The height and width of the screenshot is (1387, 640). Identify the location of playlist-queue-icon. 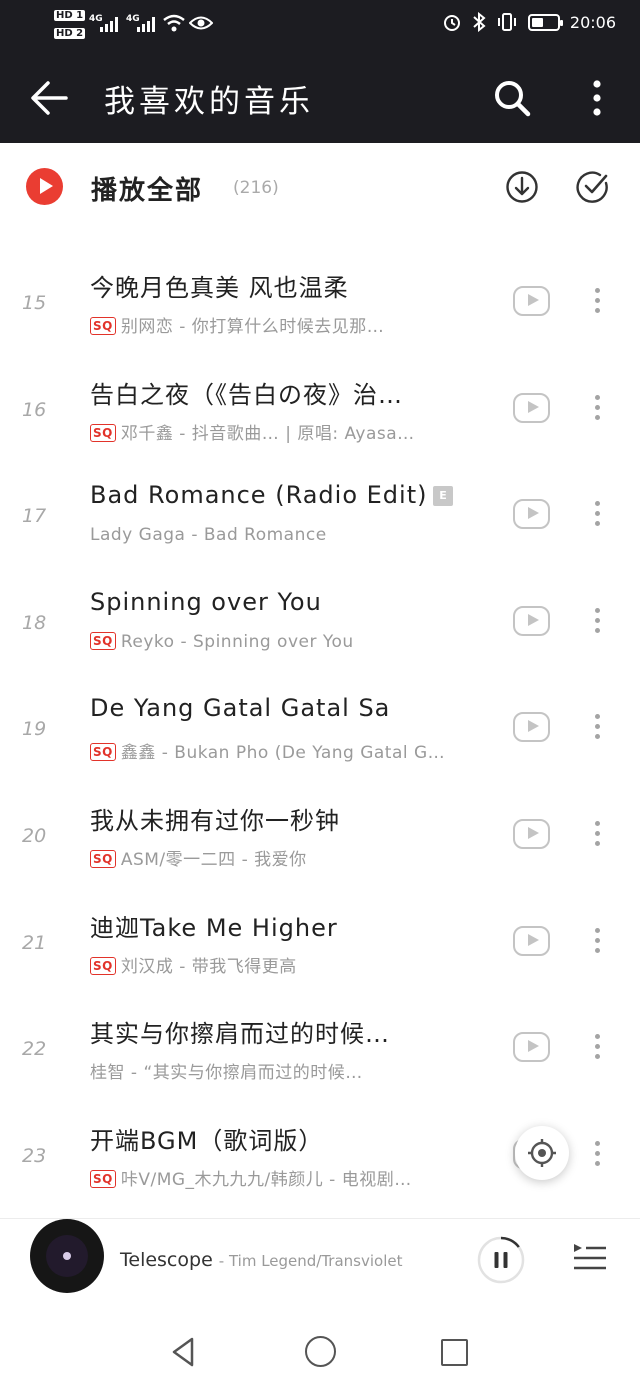
(590, 1257).